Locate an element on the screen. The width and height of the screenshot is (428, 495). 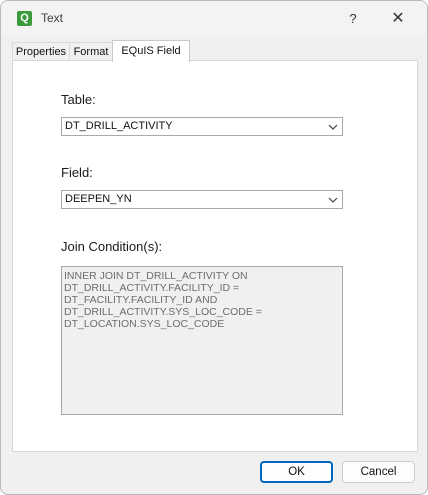
ok-button: OK is located at coordinates (296, 472).